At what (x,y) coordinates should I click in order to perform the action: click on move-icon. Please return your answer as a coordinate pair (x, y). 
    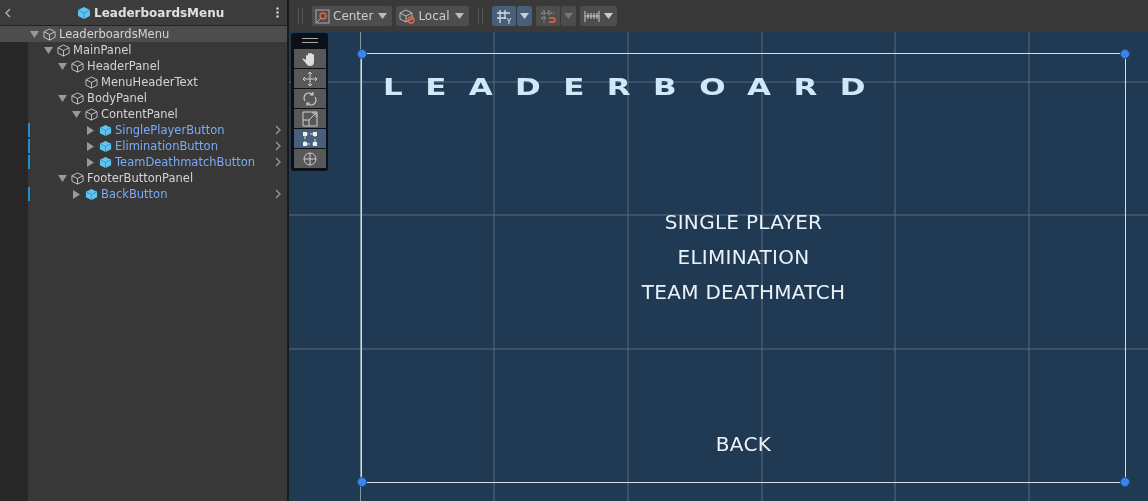
    Looking at the image, I should click on (309, 78).